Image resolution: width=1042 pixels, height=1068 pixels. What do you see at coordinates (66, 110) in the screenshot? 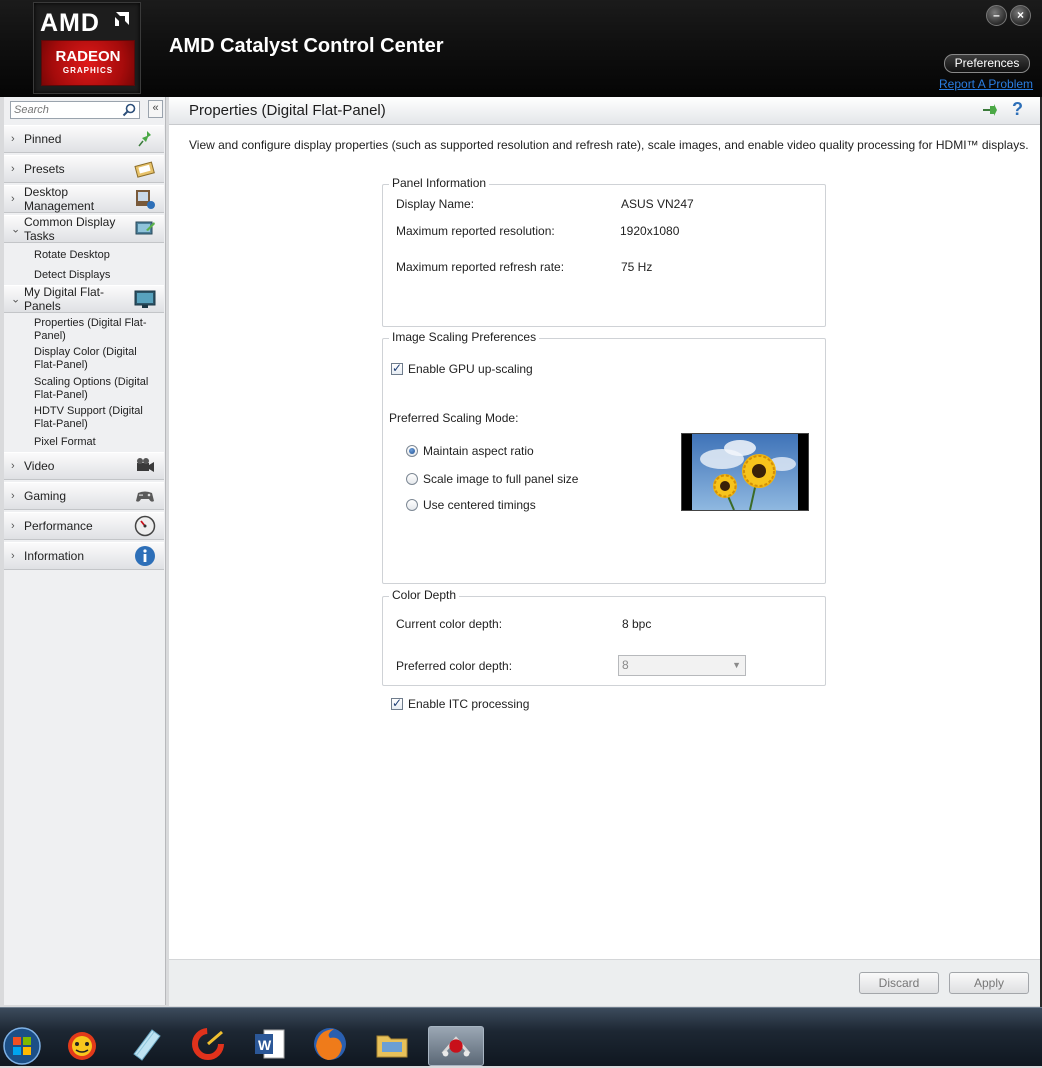
I see `search-input` at bounding box center [66, 110].